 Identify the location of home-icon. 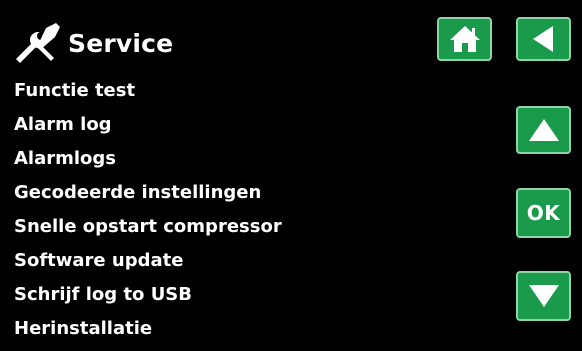
(464, 39).